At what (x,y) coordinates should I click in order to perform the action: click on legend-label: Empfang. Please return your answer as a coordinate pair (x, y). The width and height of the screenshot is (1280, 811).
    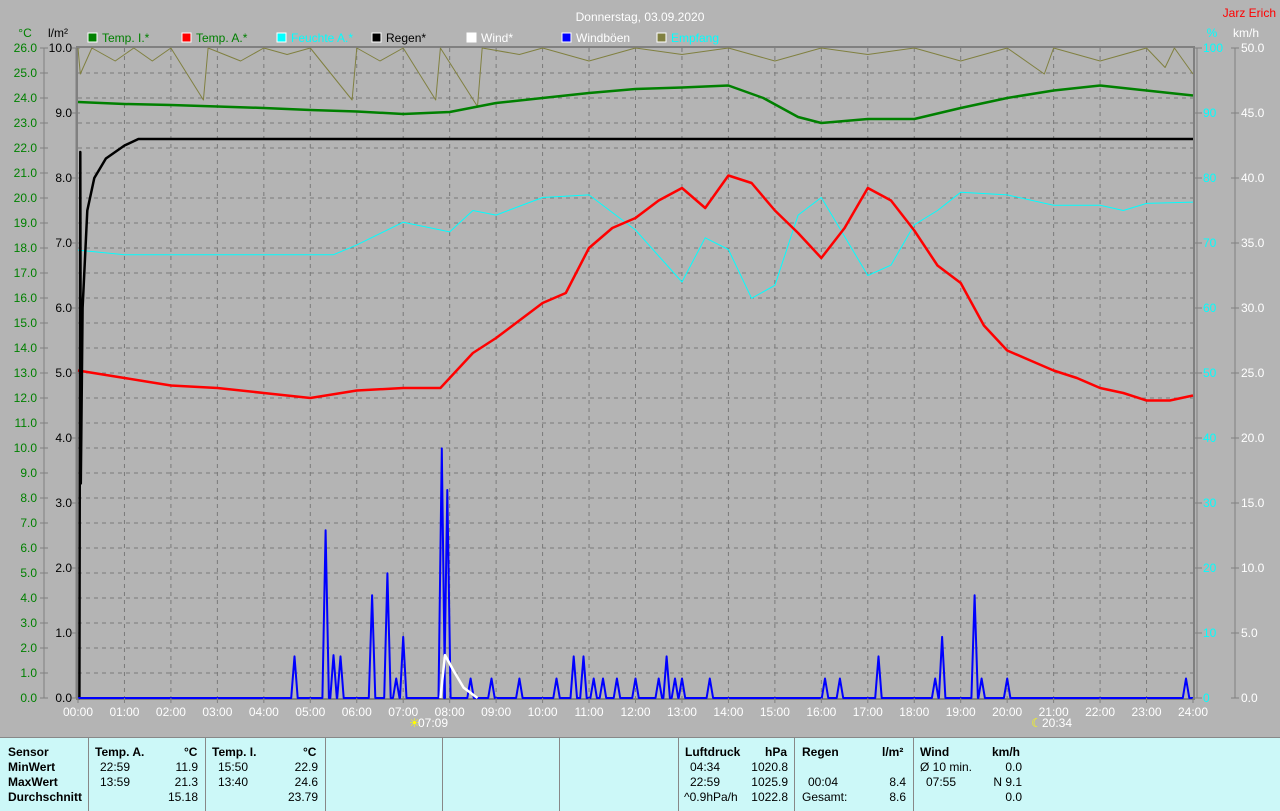
    Looking at the image, I should click on (695, 38).